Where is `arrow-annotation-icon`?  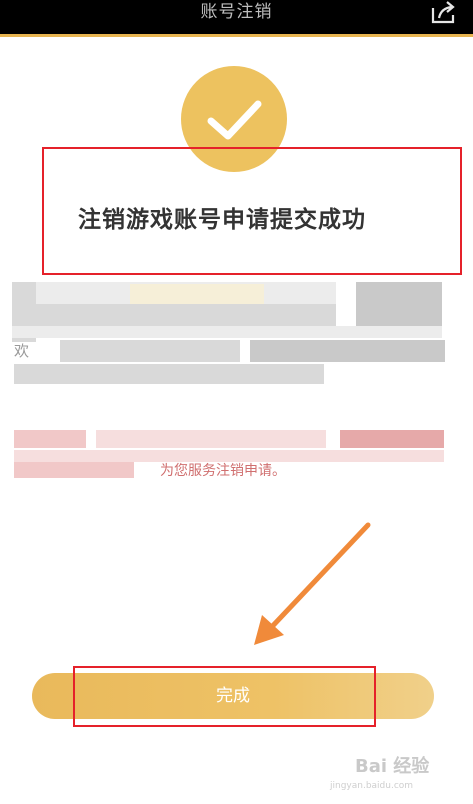
arrow-annotation-icon is located at coordinates (312, 583).